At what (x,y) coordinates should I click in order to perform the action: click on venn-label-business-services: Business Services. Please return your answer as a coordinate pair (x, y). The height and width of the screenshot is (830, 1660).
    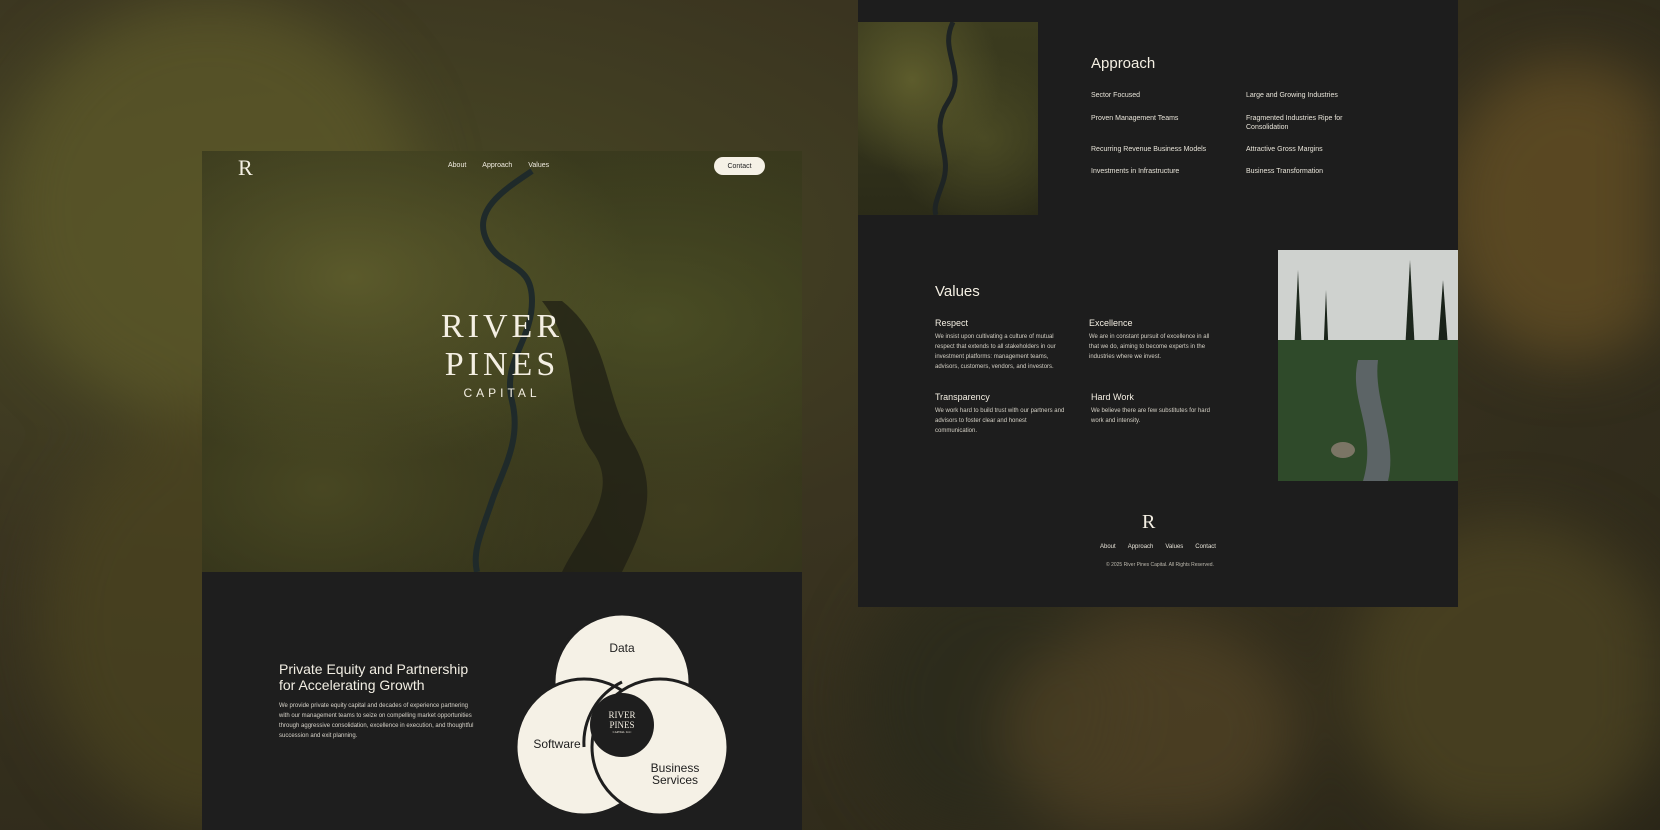
    Looking at the image, I should click on (675, 774).